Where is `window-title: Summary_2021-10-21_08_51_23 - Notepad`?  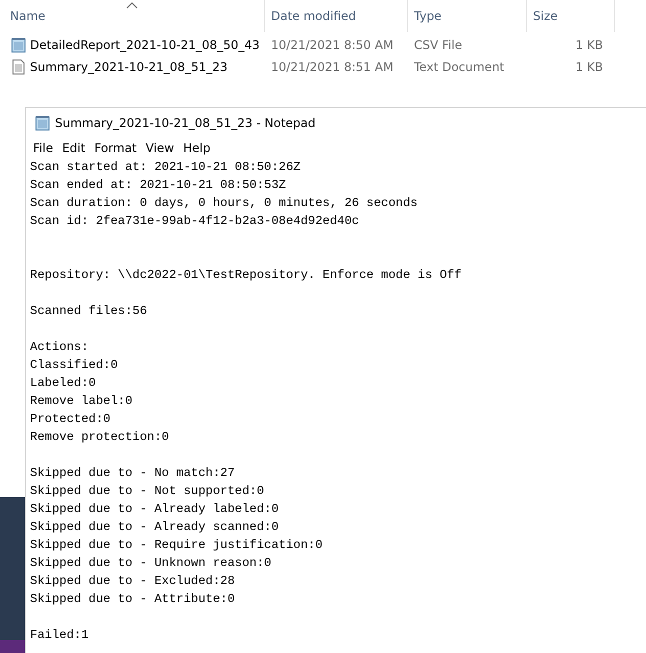 window-title: Summary_2021-10-21_08_51_23 - Notepad is located at coordinates (185, 123).